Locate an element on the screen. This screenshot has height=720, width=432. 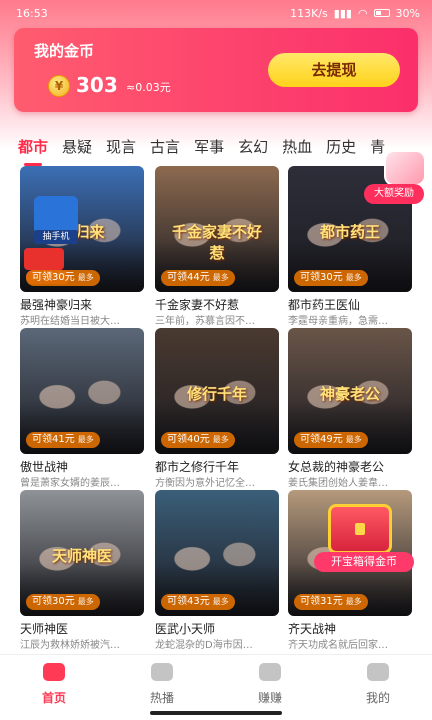
drama-title: 医武小天师 is located at coordinates (217, 628).